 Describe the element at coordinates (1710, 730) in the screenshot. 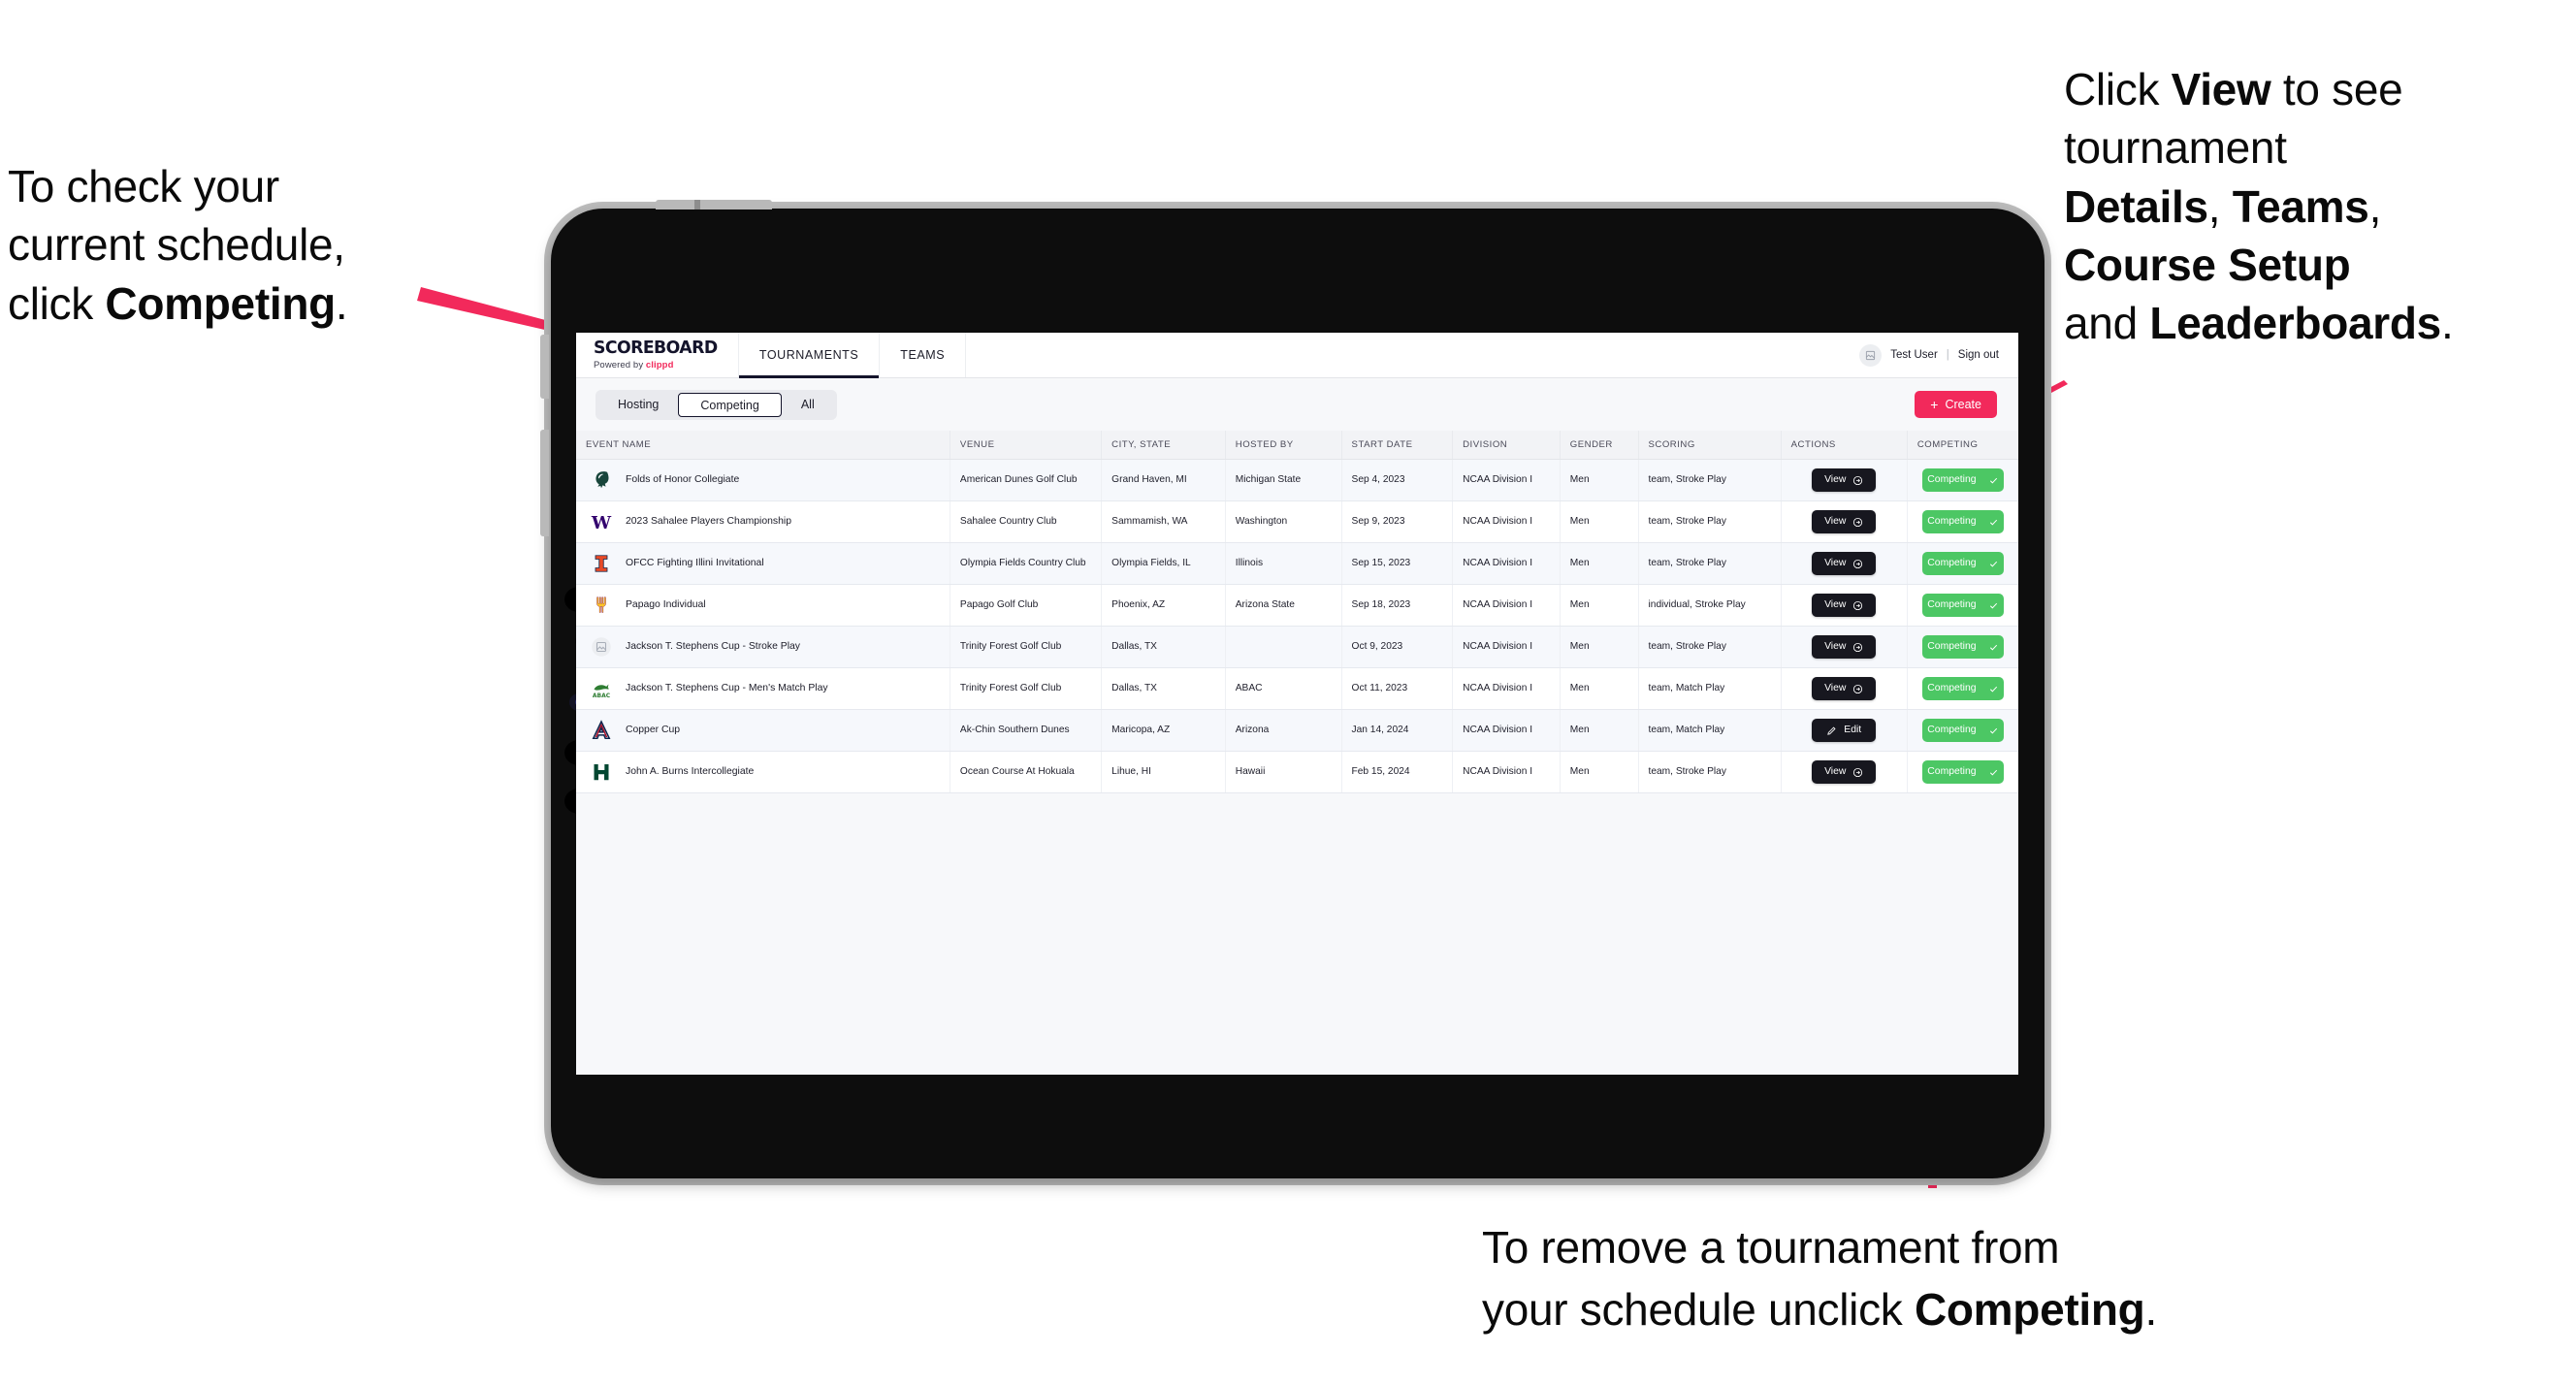

I see `cell-scoring: team, Match Play` at that location.